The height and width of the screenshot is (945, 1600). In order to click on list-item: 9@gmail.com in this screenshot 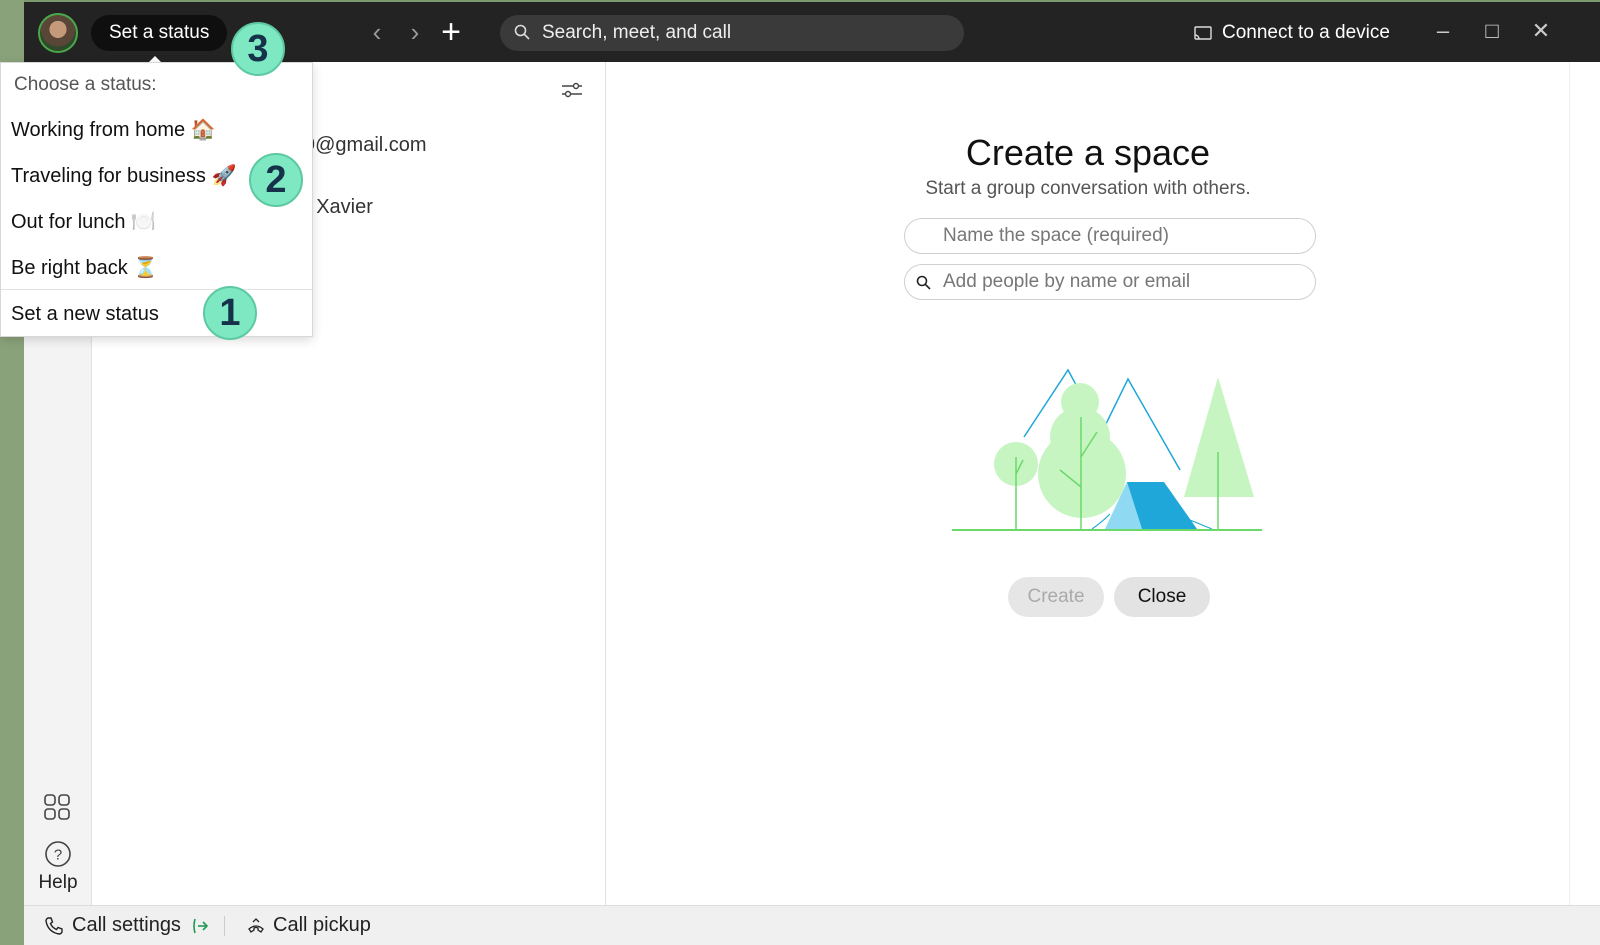, I will do `click(365, 145)`.